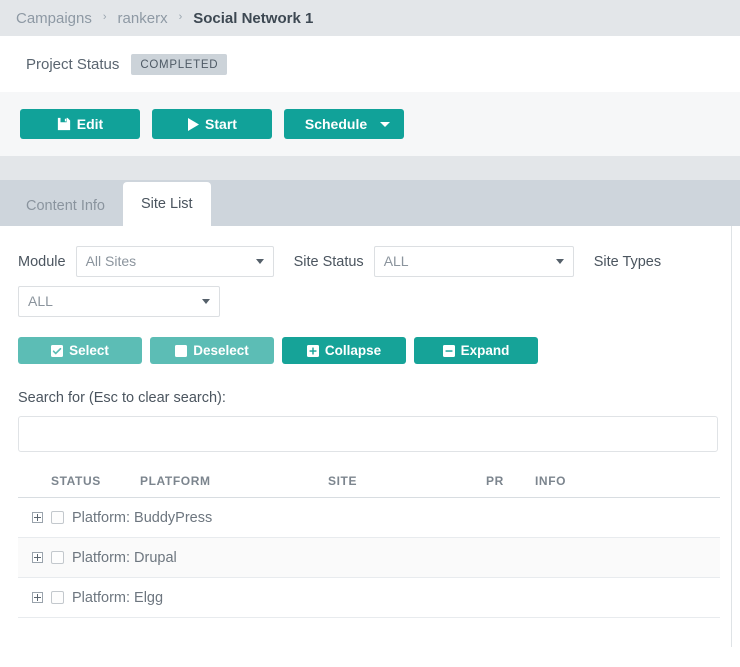 The height and width of the screenshot is (667, 740). Describe the element at coordinates (396, 261) in the screenshot. I see `site-status-select-value: ALL` at that location.